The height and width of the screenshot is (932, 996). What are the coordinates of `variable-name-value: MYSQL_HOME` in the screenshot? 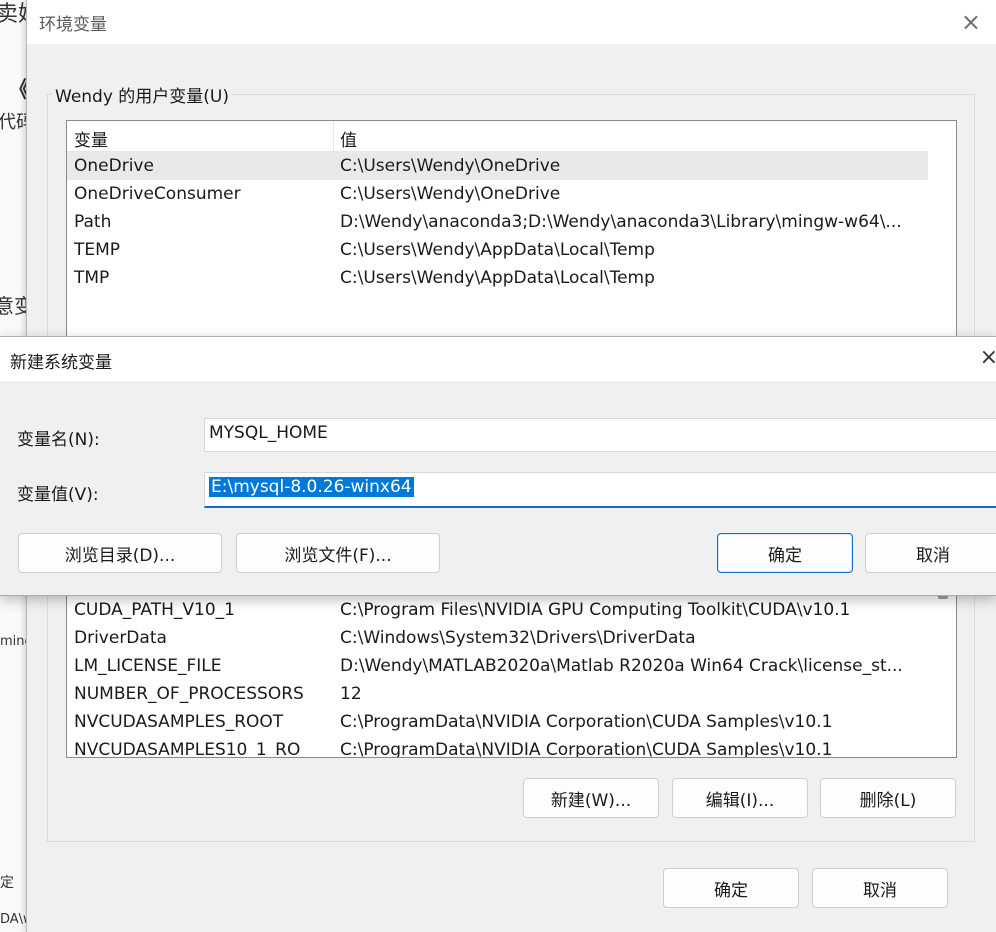 It's located at (268, 433).